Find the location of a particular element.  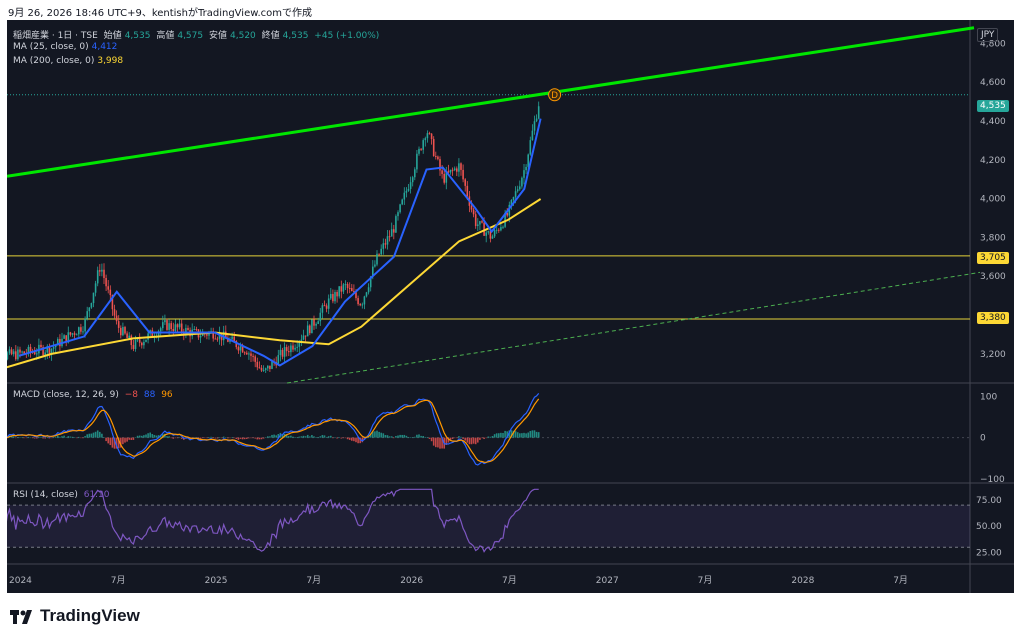

open-value: 4,535 is located at coordinates (137, 36).